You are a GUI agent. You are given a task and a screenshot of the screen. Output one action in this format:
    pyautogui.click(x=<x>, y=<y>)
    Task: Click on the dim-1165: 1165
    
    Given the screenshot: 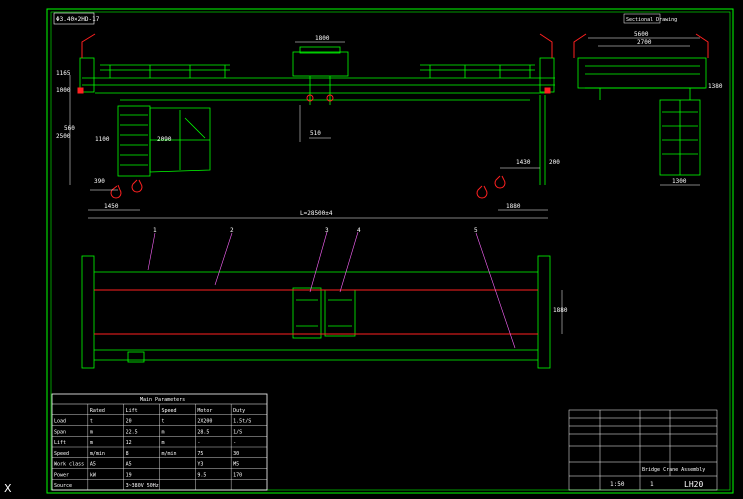 What is the action you would take?
    pyautogui.click(x=63, y=73)
    